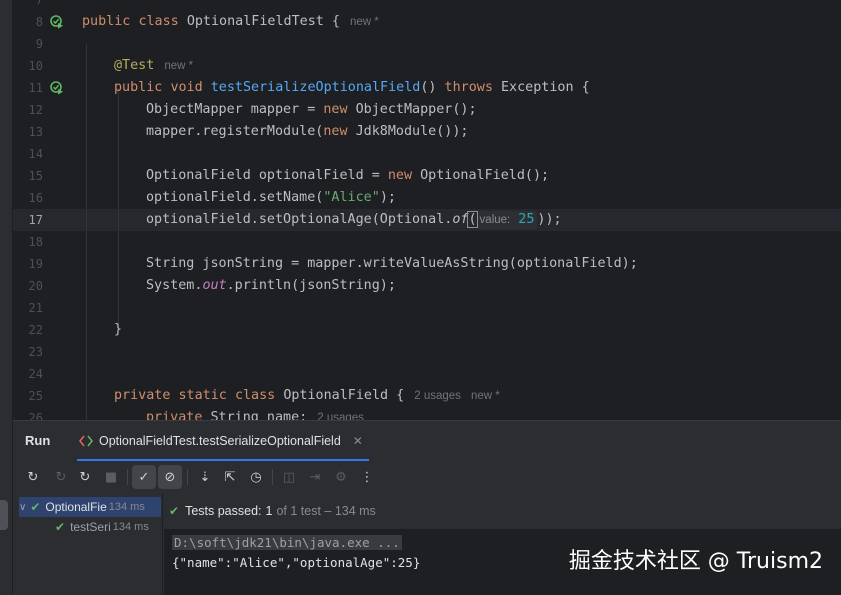 The height and width of the screenshot is (595, 841). What do you see at coordinates (111, 477) in the screenshot?
I see `stop-icon: ■` at bounding box center [111, 477].